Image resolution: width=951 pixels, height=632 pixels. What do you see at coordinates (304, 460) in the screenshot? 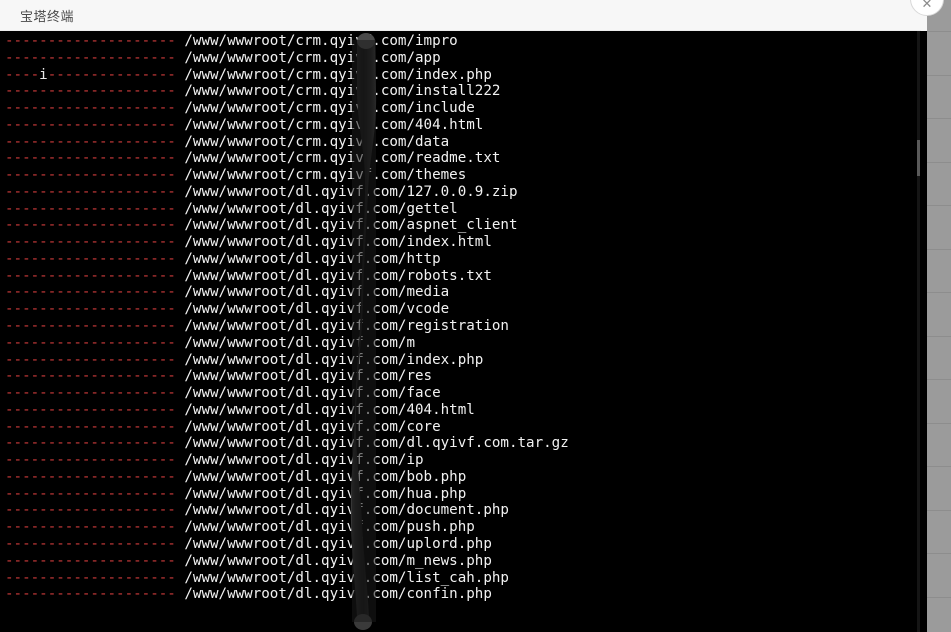
I see `file-path: /www/wwwroot/dl.qyivf.com/ip` at bounding box center [304, 460].